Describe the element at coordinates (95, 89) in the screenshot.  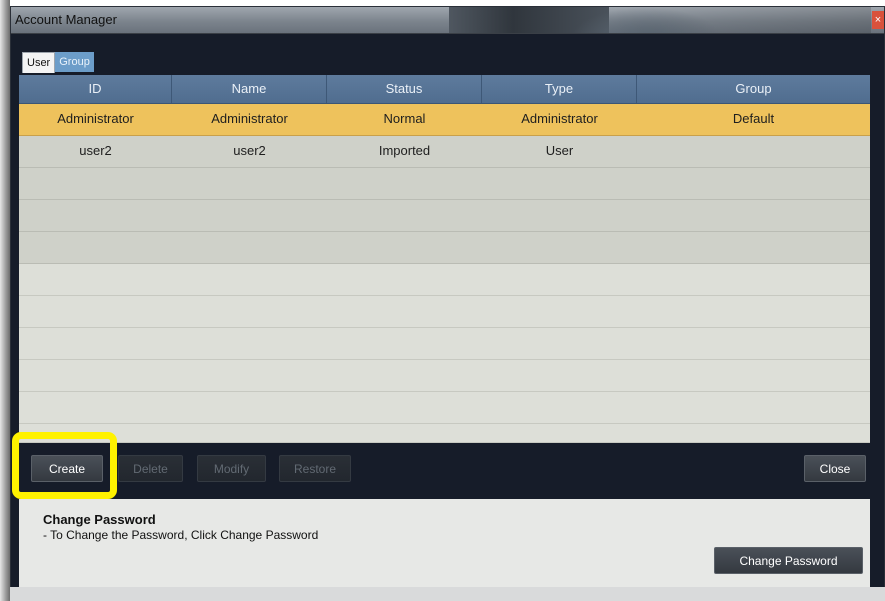
I see `column-header-id: ID` at that location.